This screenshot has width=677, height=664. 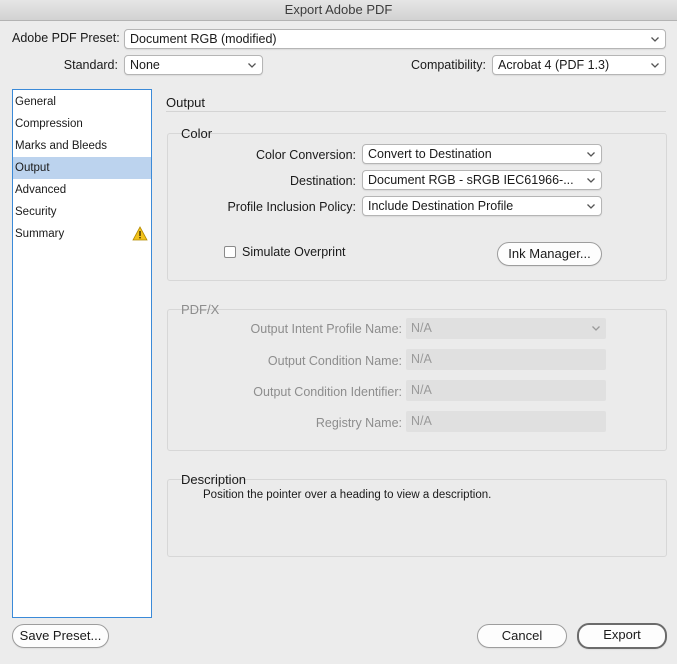 I want to click on description-title: Description, so click(x=214, y=479).